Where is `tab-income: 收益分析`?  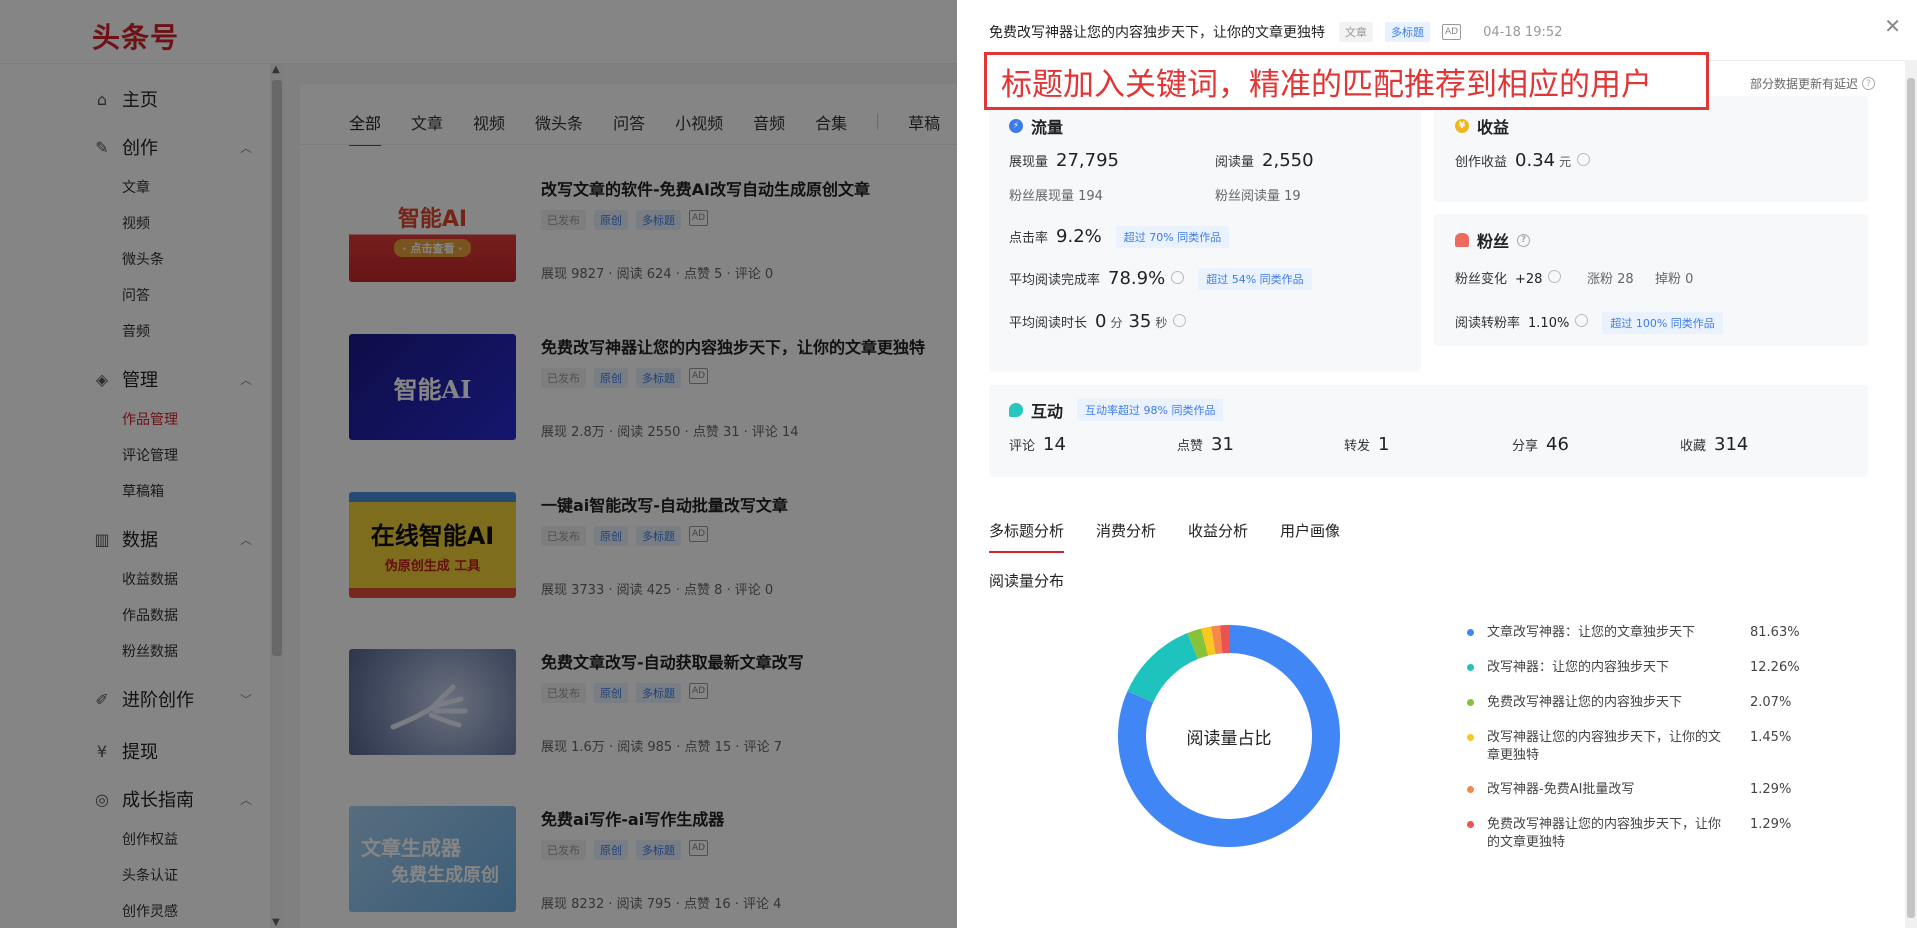
tab-income: 收益分析 is located at coordinates (1218, 536).